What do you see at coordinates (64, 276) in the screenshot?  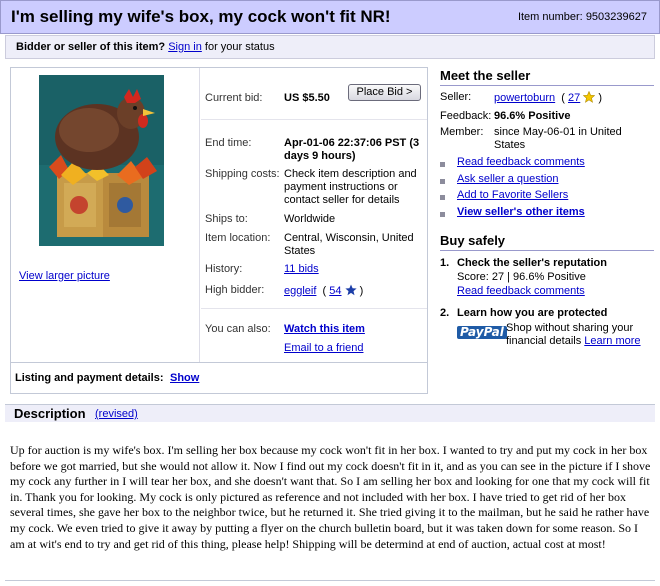 I see `view-larger-picture-link: View larger picture` at bounding box center [64, 276].